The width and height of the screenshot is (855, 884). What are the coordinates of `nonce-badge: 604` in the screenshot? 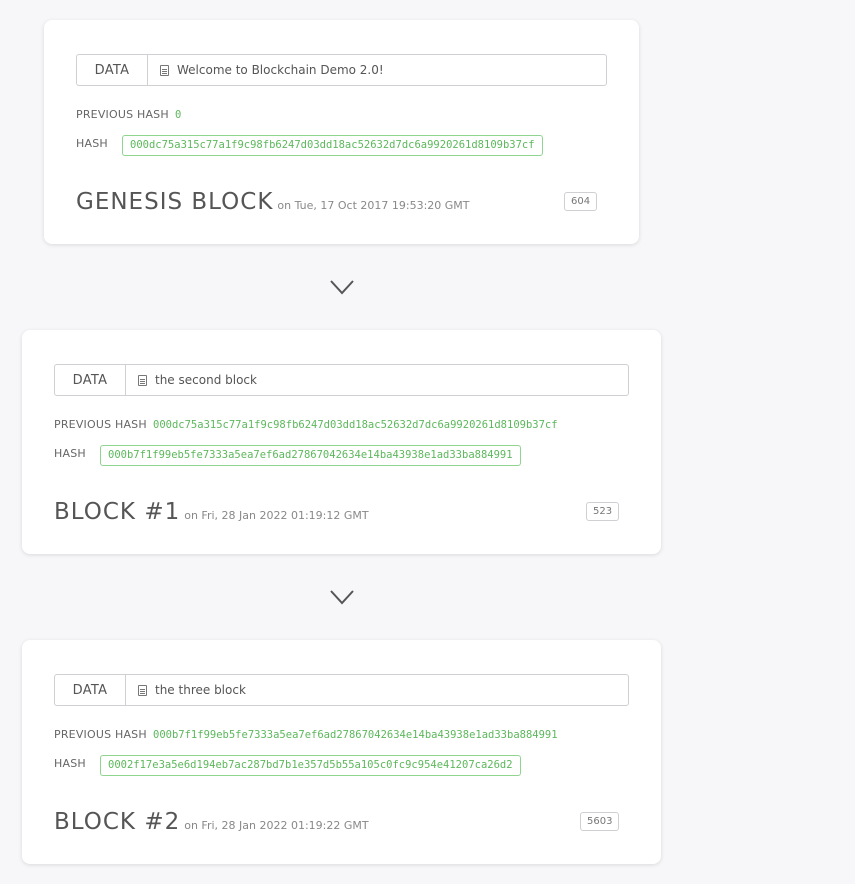 It's located at (581, 201).